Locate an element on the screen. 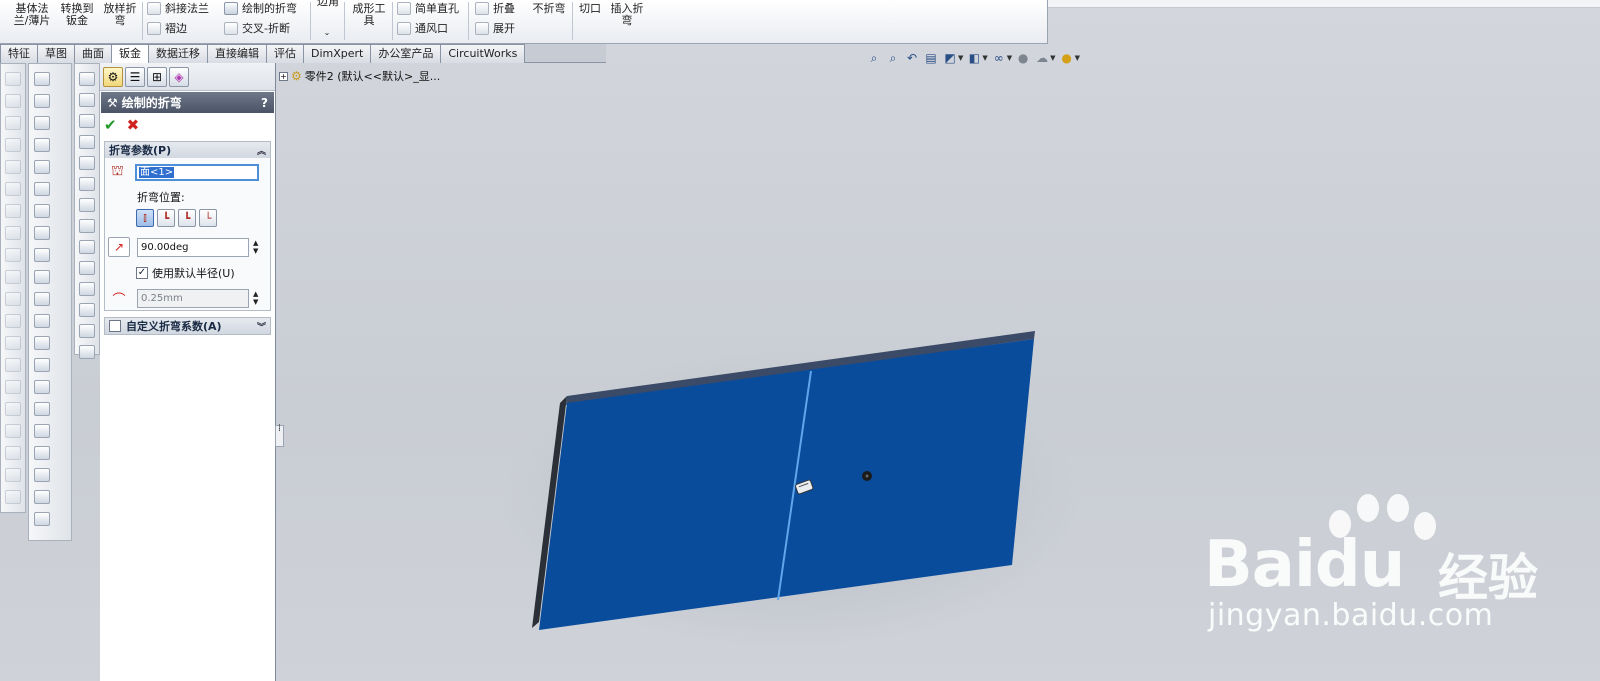  cut-button: 切口 is located at coordinates (590, 9).